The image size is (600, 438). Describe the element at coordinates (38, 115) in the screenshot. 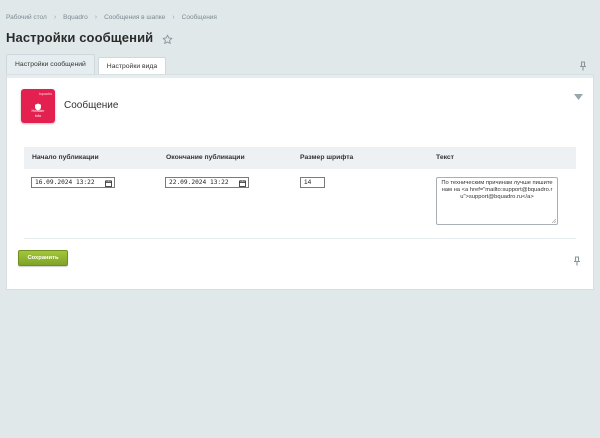

I see `module-icon-line2: info` at that location.